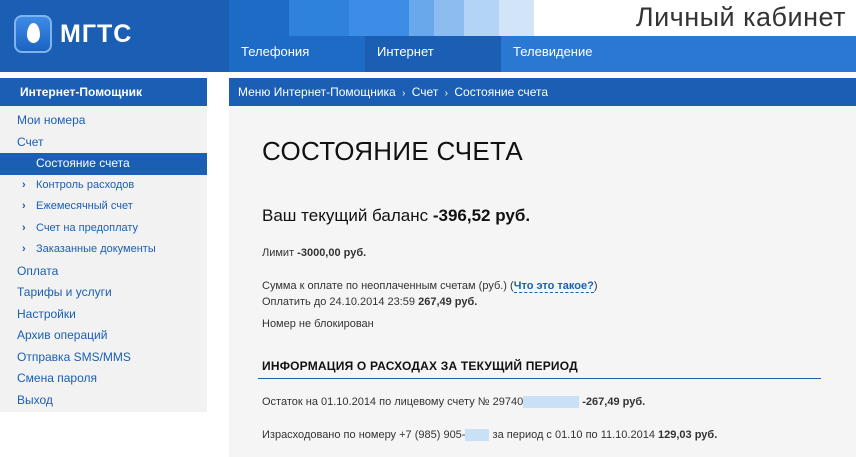 This screenshot has width=856, height=457. What do you see at coordinates (278, 253) in the screenshot?
I see `limit-label: Лимит` at bounding box center [278, 253].